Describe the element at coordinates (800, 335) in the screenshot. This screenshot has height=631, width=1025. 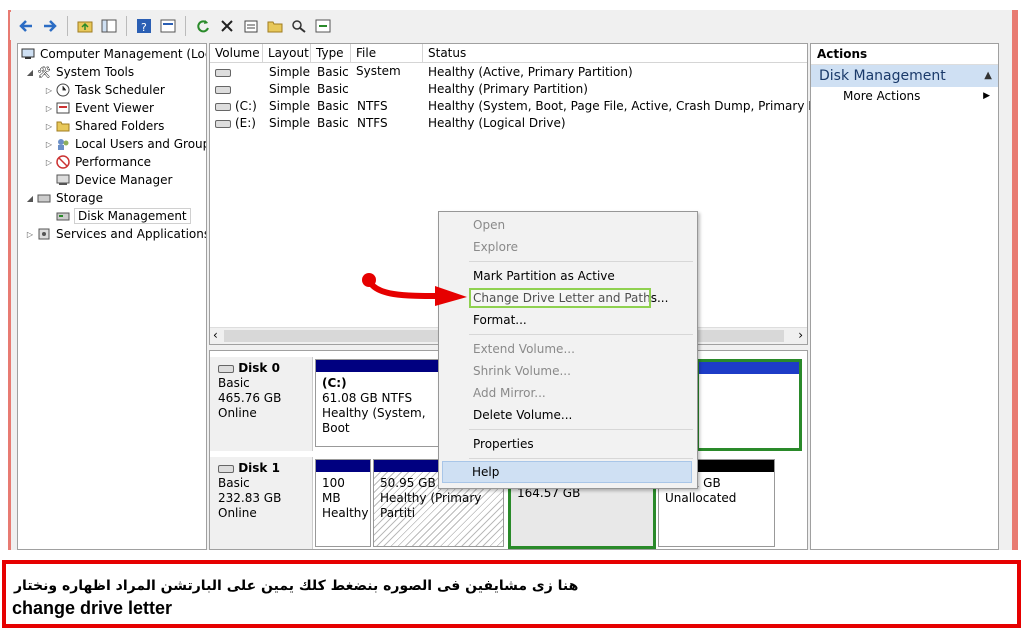
I see `scroll-right-icon: ›` at that location.